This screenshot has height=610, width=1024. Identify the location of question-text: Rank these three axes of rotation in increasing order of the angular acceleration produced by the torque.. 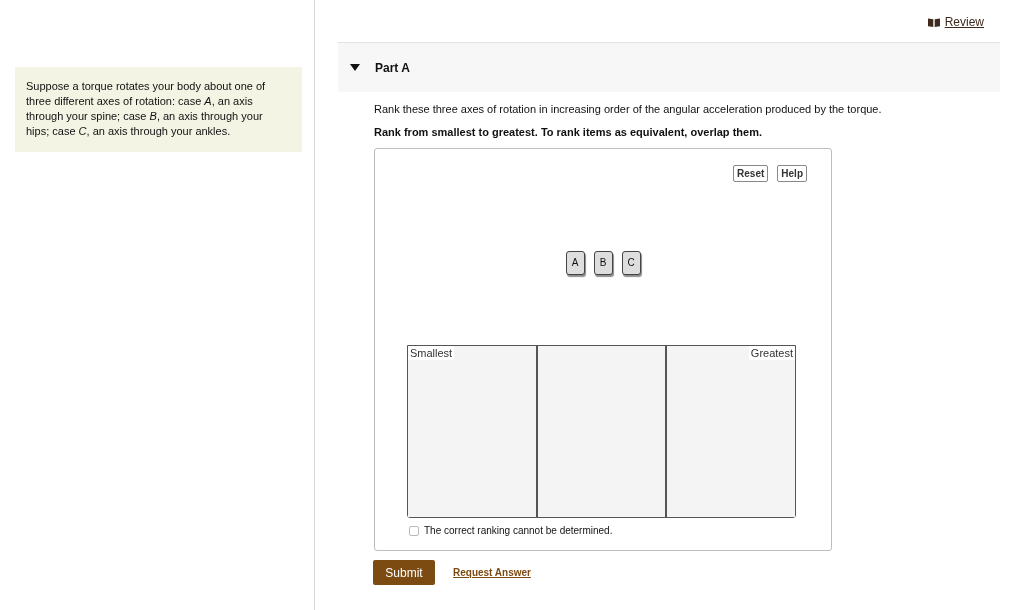
(628, 109).